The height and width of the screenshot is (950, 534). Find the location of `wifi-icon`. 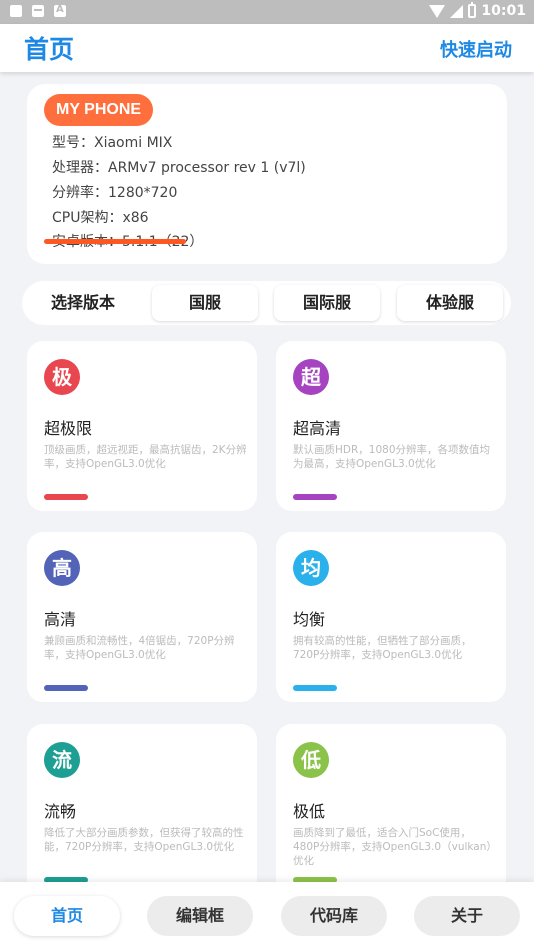

wifi-icon is located at coordinates (437, 11).